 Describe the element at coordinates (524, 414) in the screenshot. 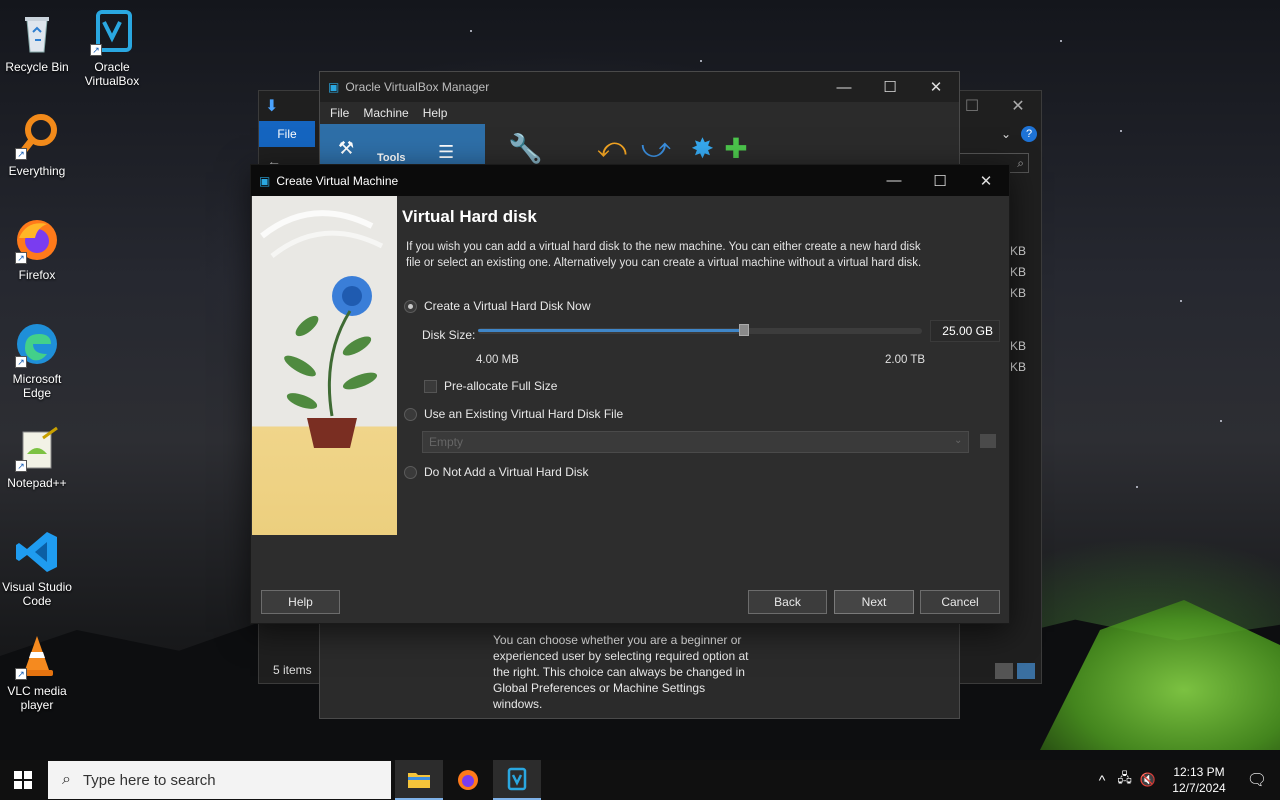

I see `radio-label: Use an Existing Virtual Hard Disk File` at that location.